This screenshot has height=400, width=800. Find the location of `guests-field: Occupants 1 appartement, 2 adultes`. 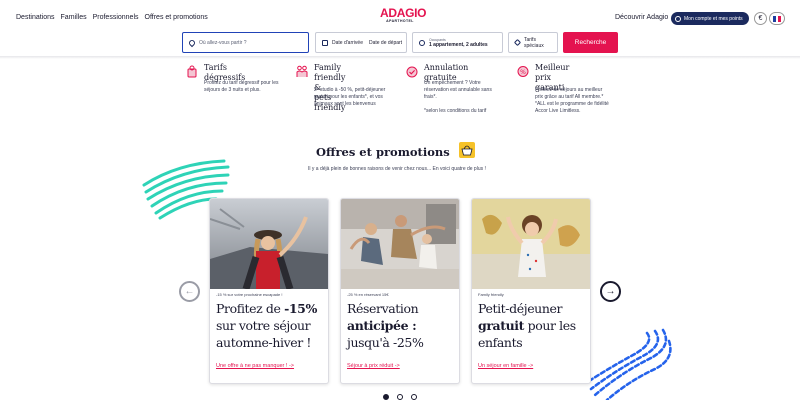

guests-field: Occupants 1 appartement, 2 adultes is located at coordinates (457, 42).